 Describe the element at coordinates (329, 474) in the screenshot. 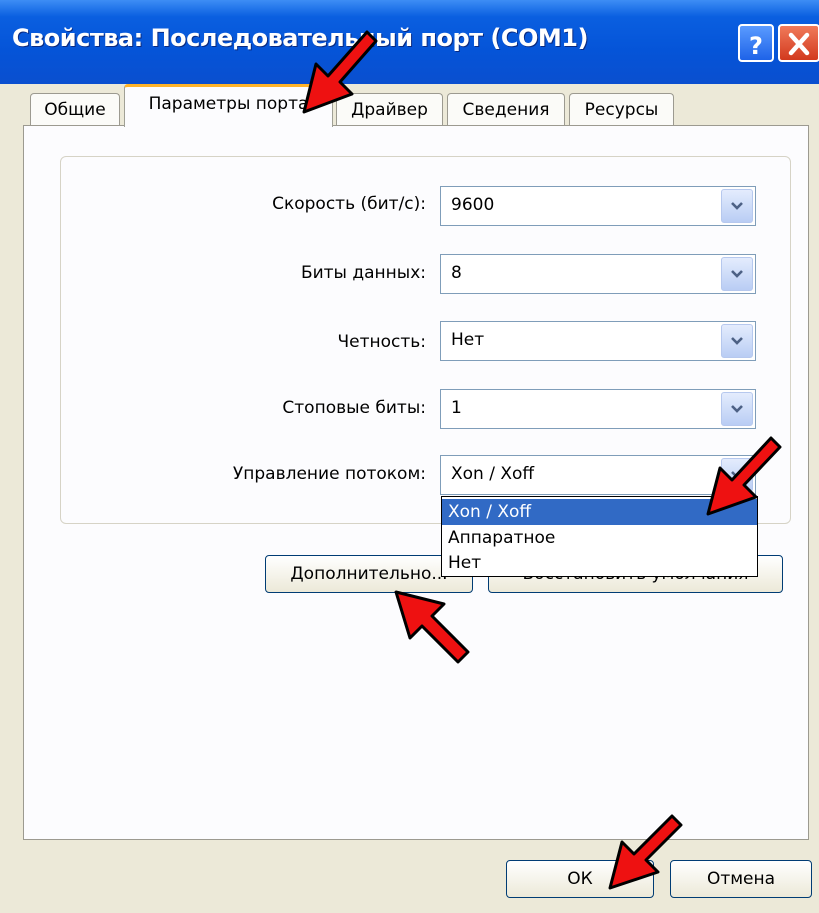

I see `flow-control-label: Управление потоком:` at that location.